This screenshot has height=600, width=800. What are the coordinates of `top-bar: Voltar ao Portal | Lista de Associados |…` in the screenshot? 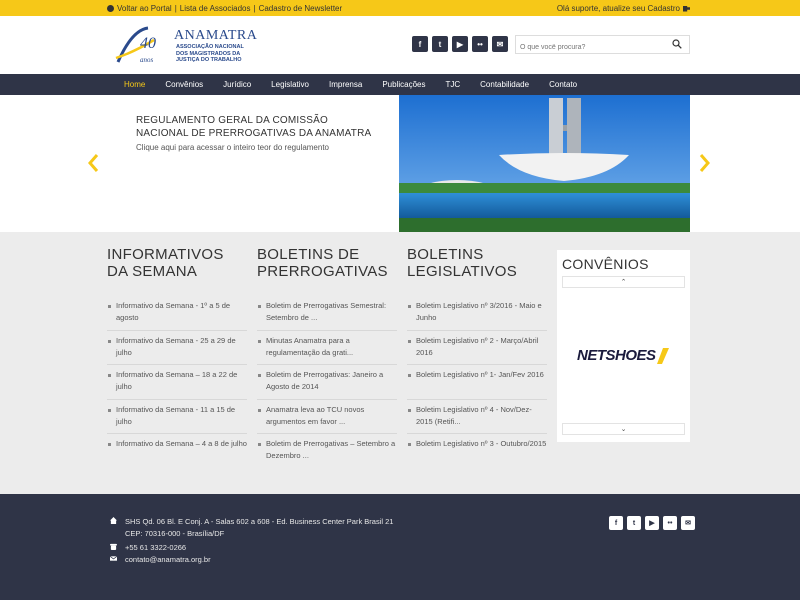 It's located at (400, 8).